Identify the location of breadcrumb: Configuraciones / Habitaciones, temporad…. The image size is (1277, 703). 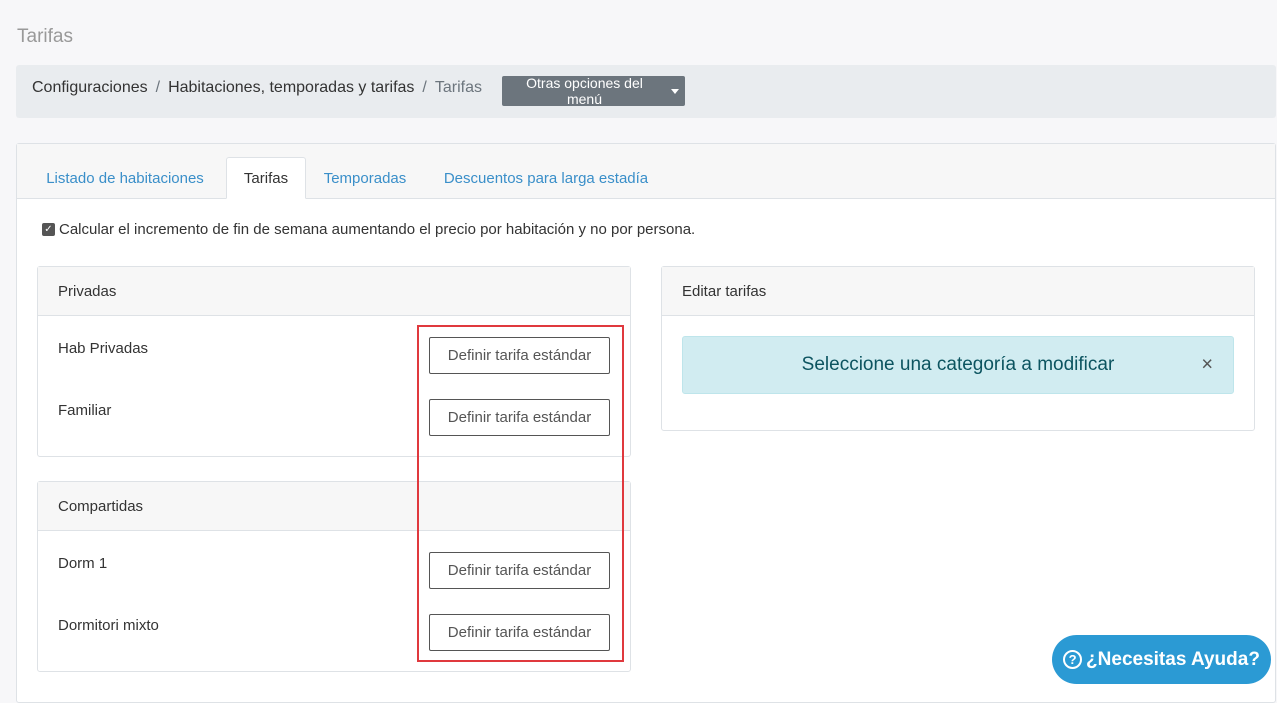
(257, 88).